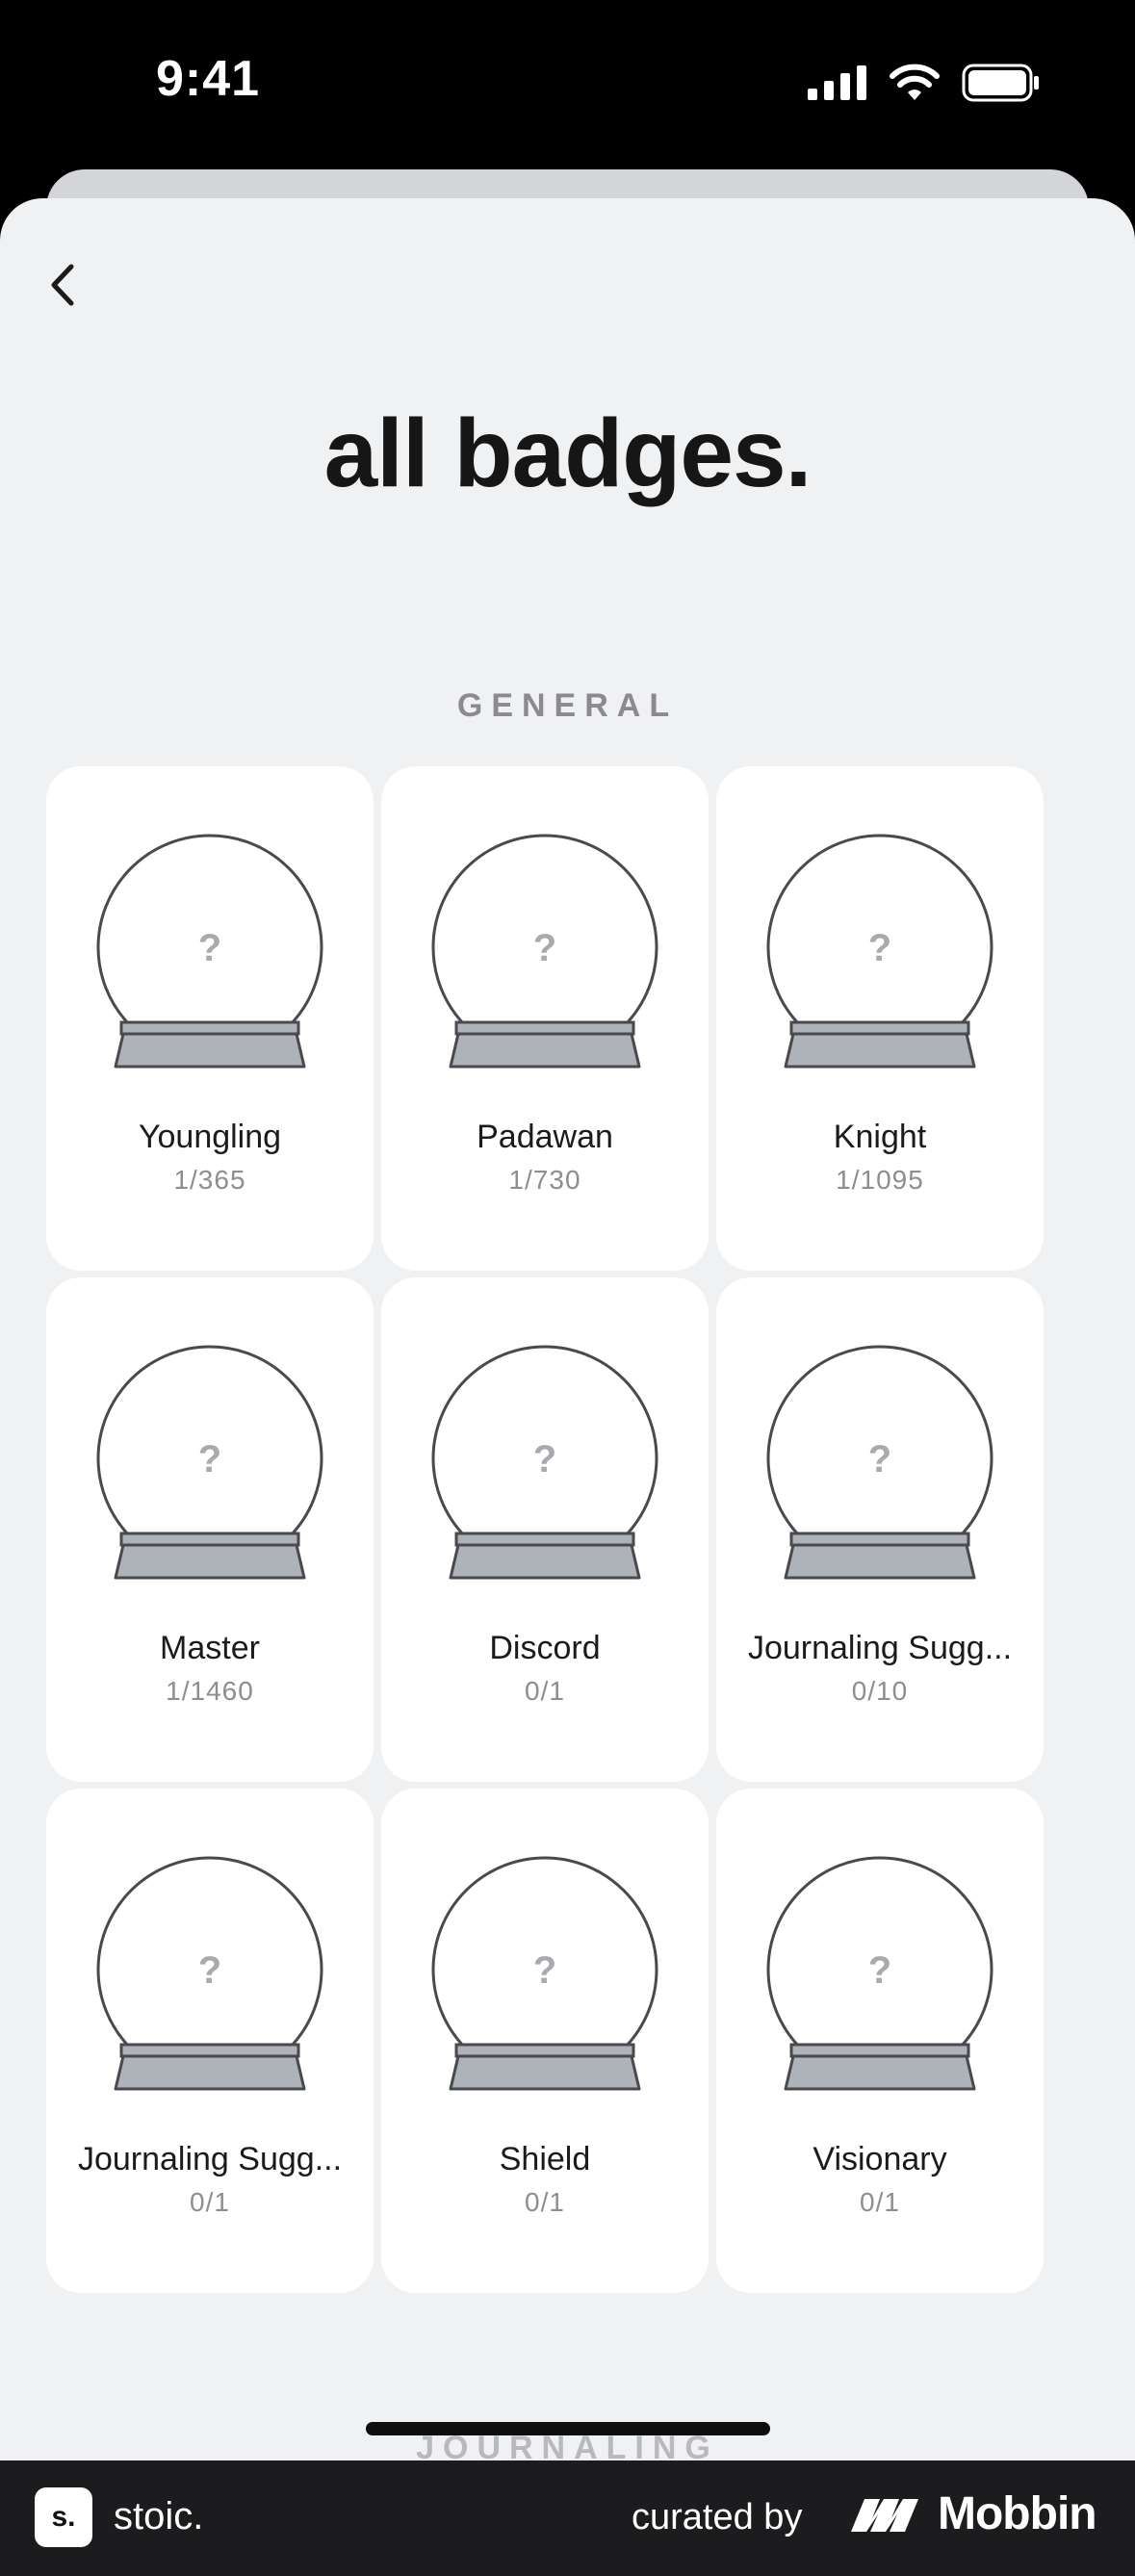 The width and height of the screenshot is (1135, 2576). I want to click on back-button, so click(63, 285).